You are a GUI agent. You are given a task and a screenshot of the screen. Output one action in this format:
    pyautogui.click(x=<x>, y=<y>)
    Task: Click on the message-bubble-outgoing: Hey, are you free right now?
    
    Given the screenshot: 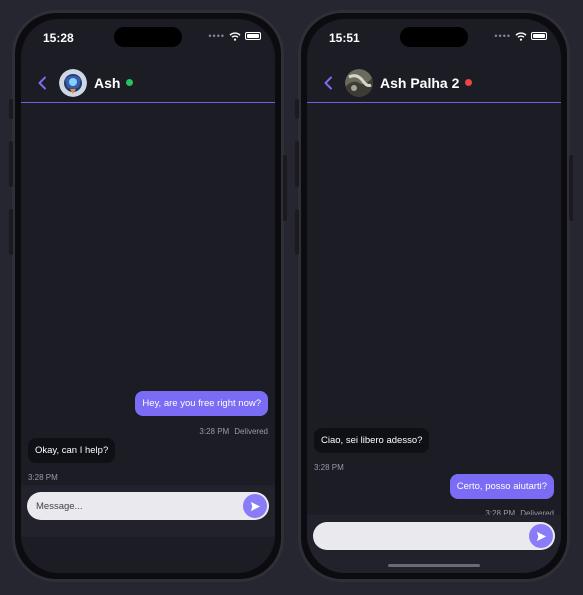 What is the action you would take?
    pyautogui.click(x=201, y=403)
    